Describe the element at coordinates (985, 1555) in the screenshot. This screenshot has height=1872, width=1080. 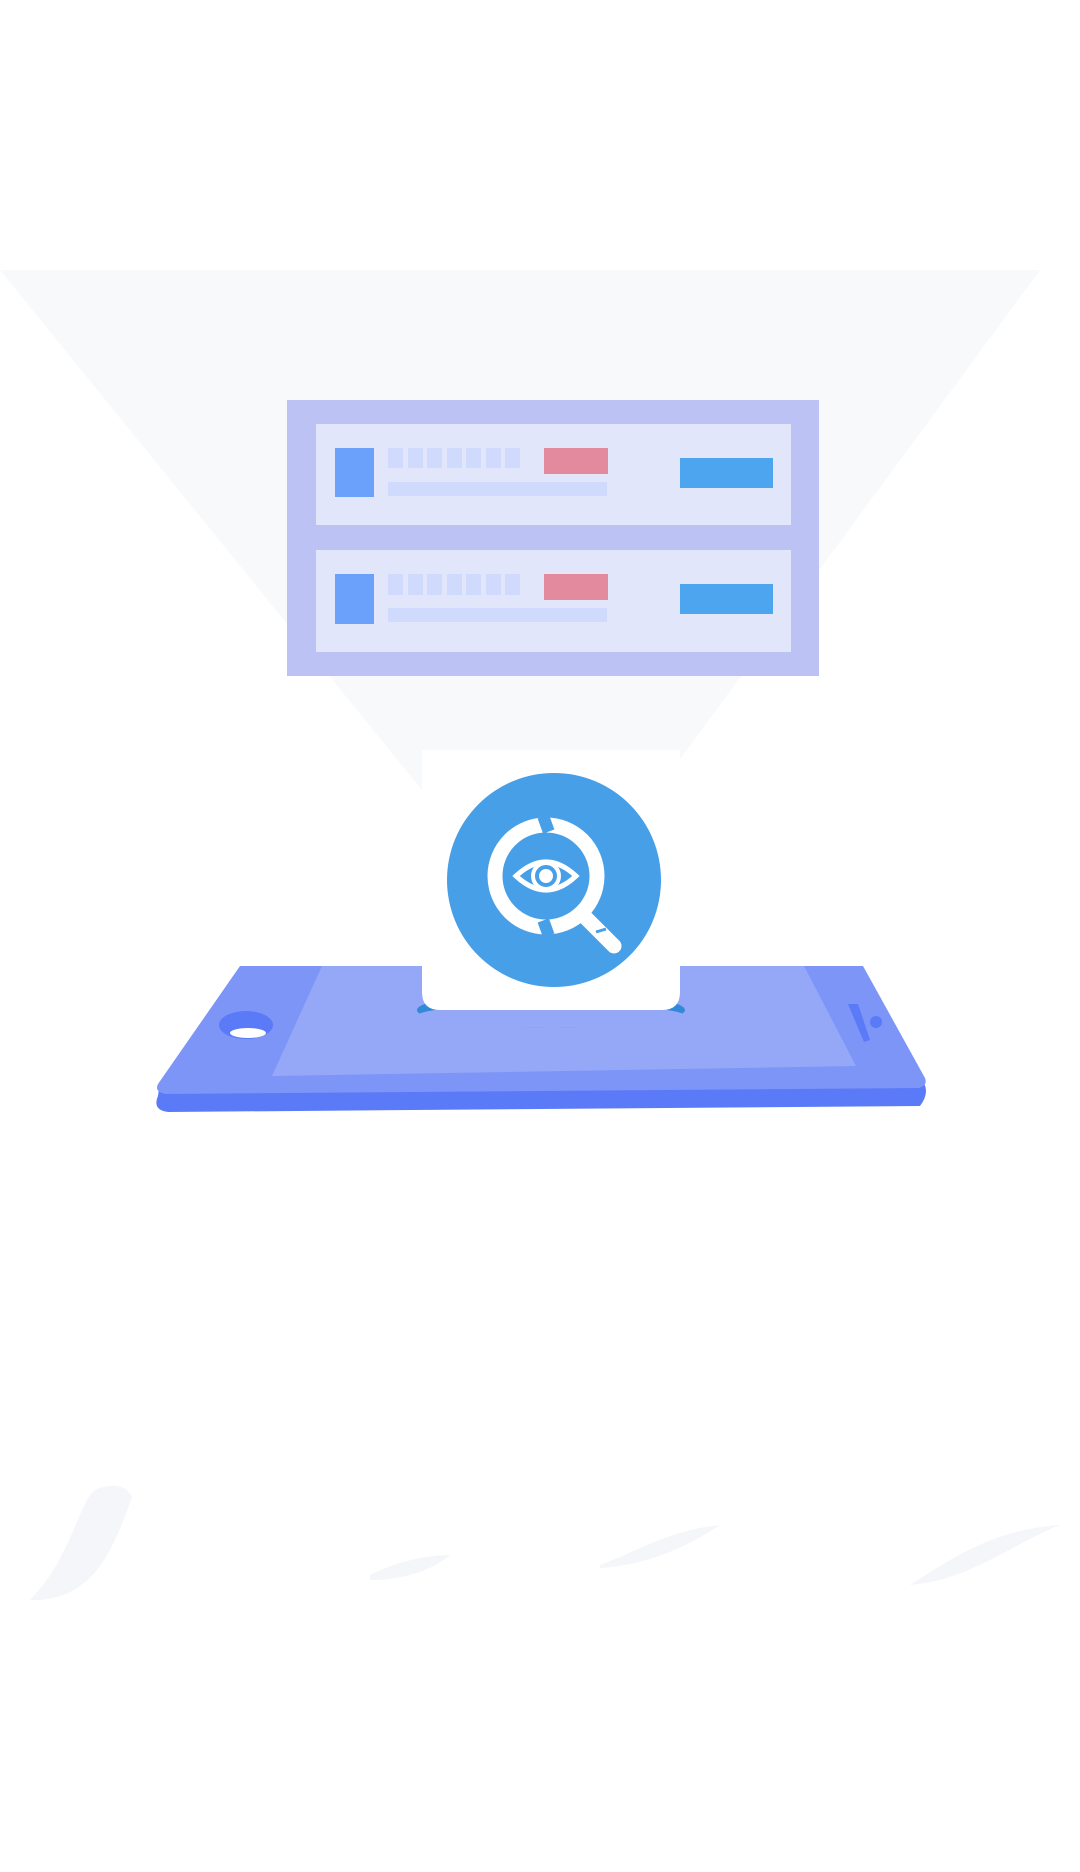
I see `ground-swoosh-right` at that location.